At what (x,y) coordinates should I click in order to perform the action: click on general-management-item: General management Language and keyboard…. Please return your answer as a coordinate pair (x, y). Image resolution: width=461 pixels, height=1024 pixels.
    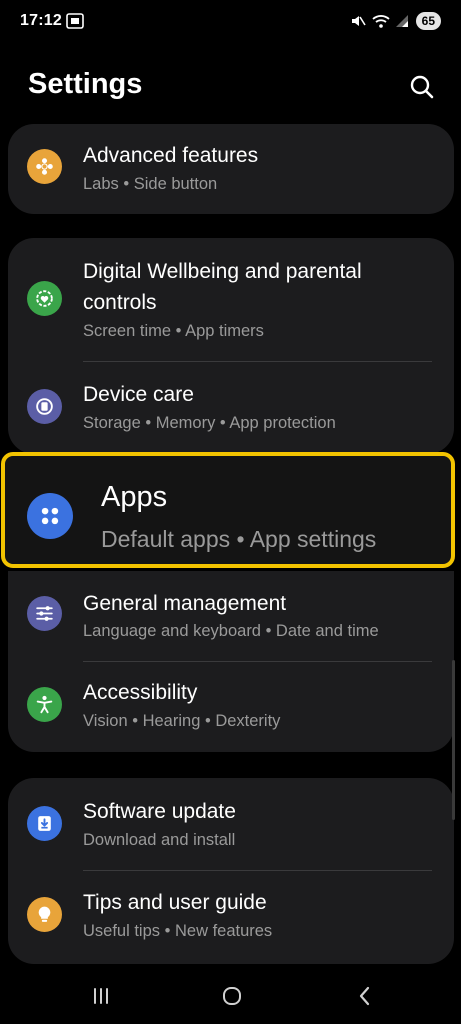
    Looking at the image, I should click on (231, 615).